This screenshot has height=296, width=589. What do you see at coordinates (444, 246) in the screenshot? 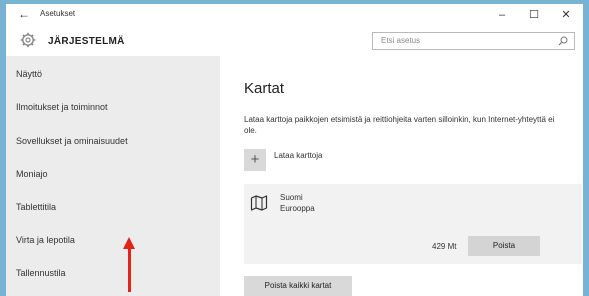
I see `map-size: 429 Mt` at bounding box center [444, 246].